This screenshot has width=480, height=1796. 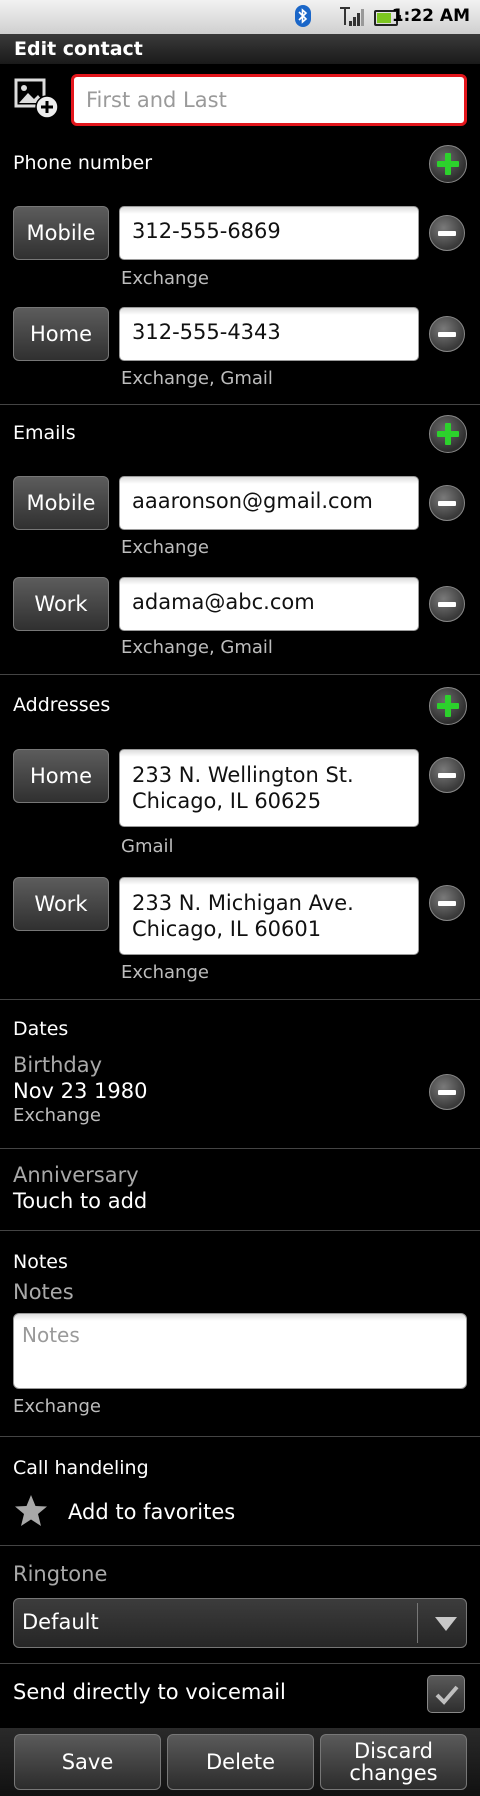 What do you see at coordinates (61, 776) in the screenshot?
I see `address-type-button: Home` at bounding box center [61, 776].